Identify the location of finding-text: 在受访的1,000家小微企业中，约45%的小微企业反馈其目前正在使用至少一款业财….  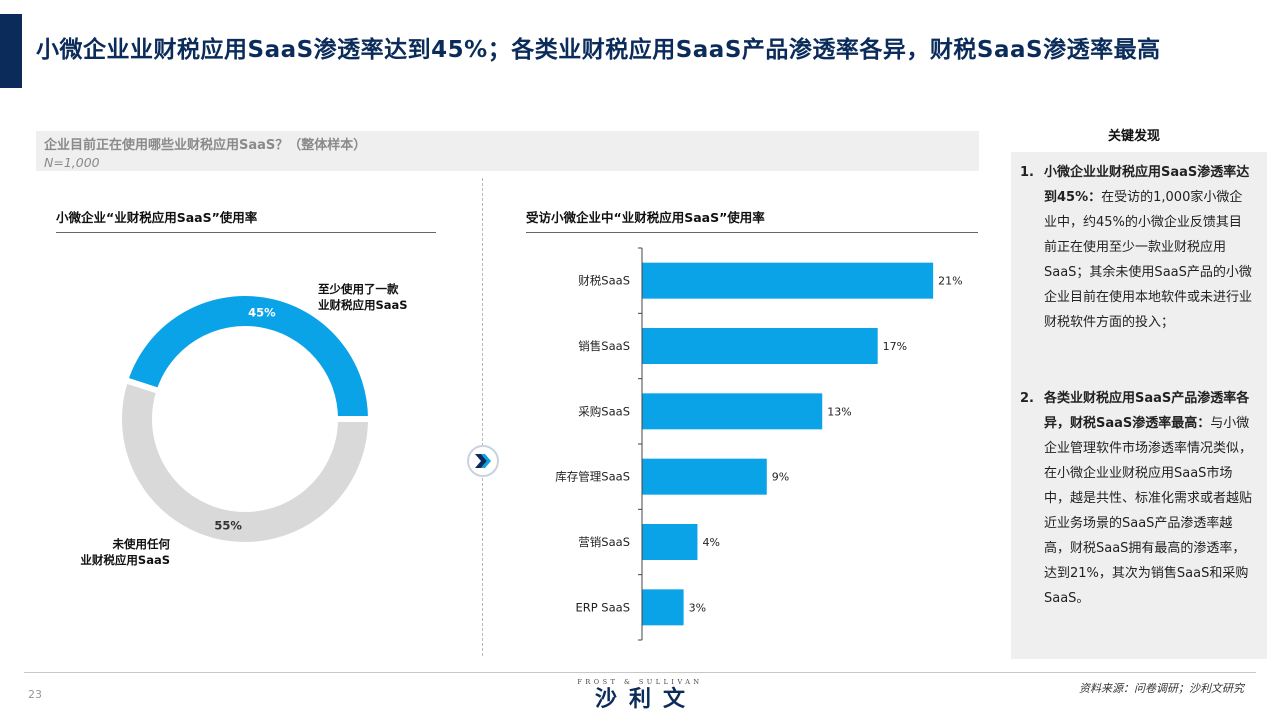
(1148, 260).